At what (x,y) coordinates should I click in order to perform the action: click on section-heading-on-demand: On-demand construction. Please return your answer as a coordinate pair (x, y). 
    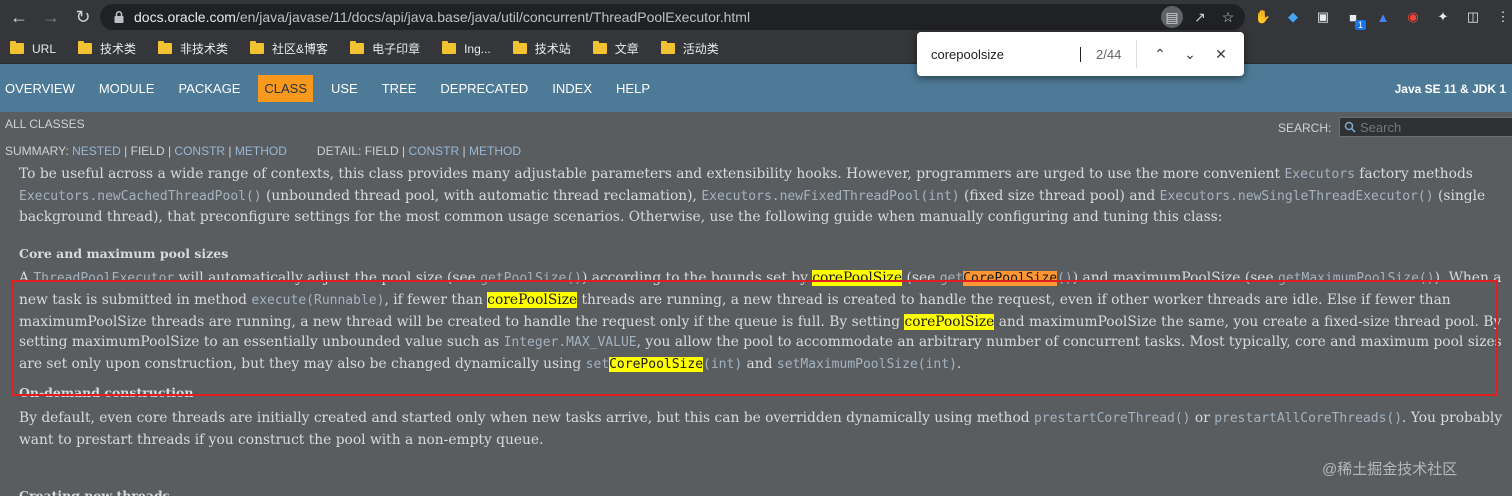
    Looking at the image, I should click on (106, 393).